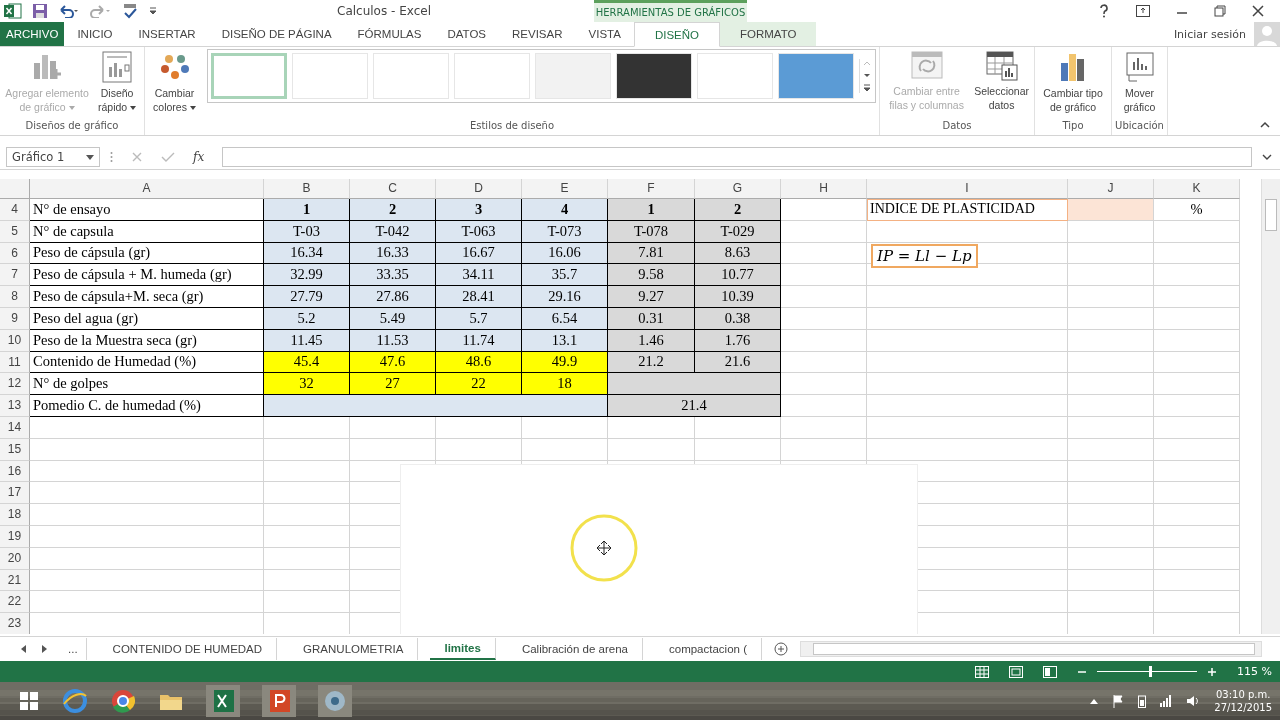 The height and width of the screenshot is (720, 1280). What do you see at coordinates (307, 189) in the screenshot?
I see `column-header: B` at bounding box center [307, 189].